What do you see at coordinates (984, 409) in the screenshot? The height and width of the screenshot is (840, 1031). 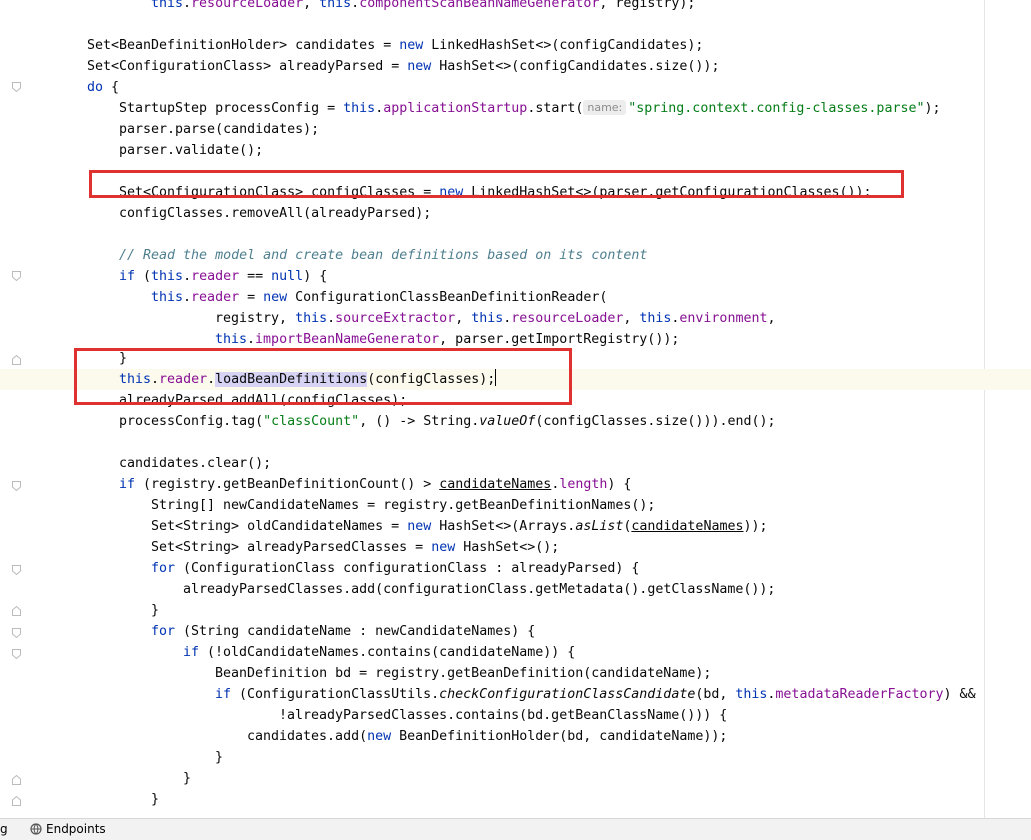 I see `right-margin-guide` at bounding box center [984, 409].